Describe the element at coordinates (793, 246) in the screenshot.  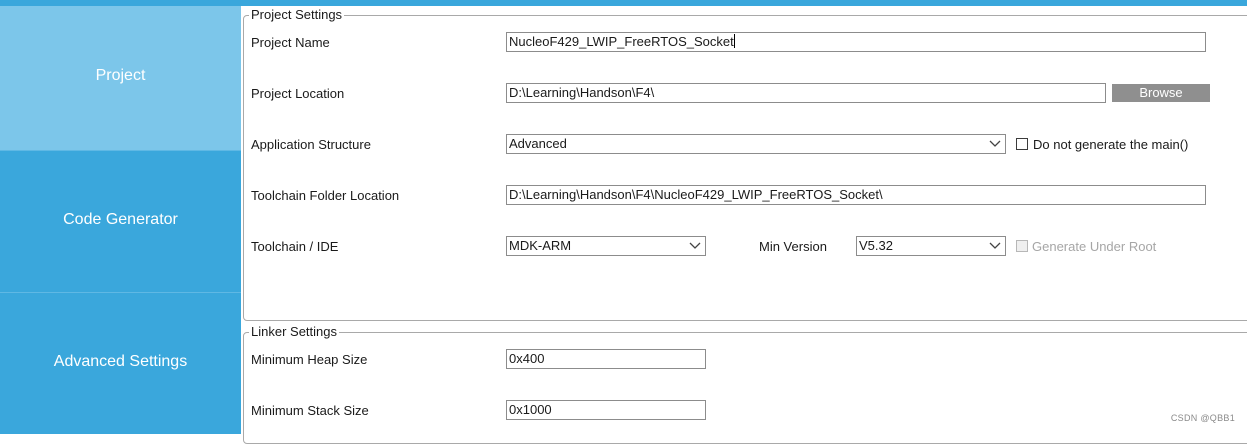
I see `min-version-label: Min Version` at that location.